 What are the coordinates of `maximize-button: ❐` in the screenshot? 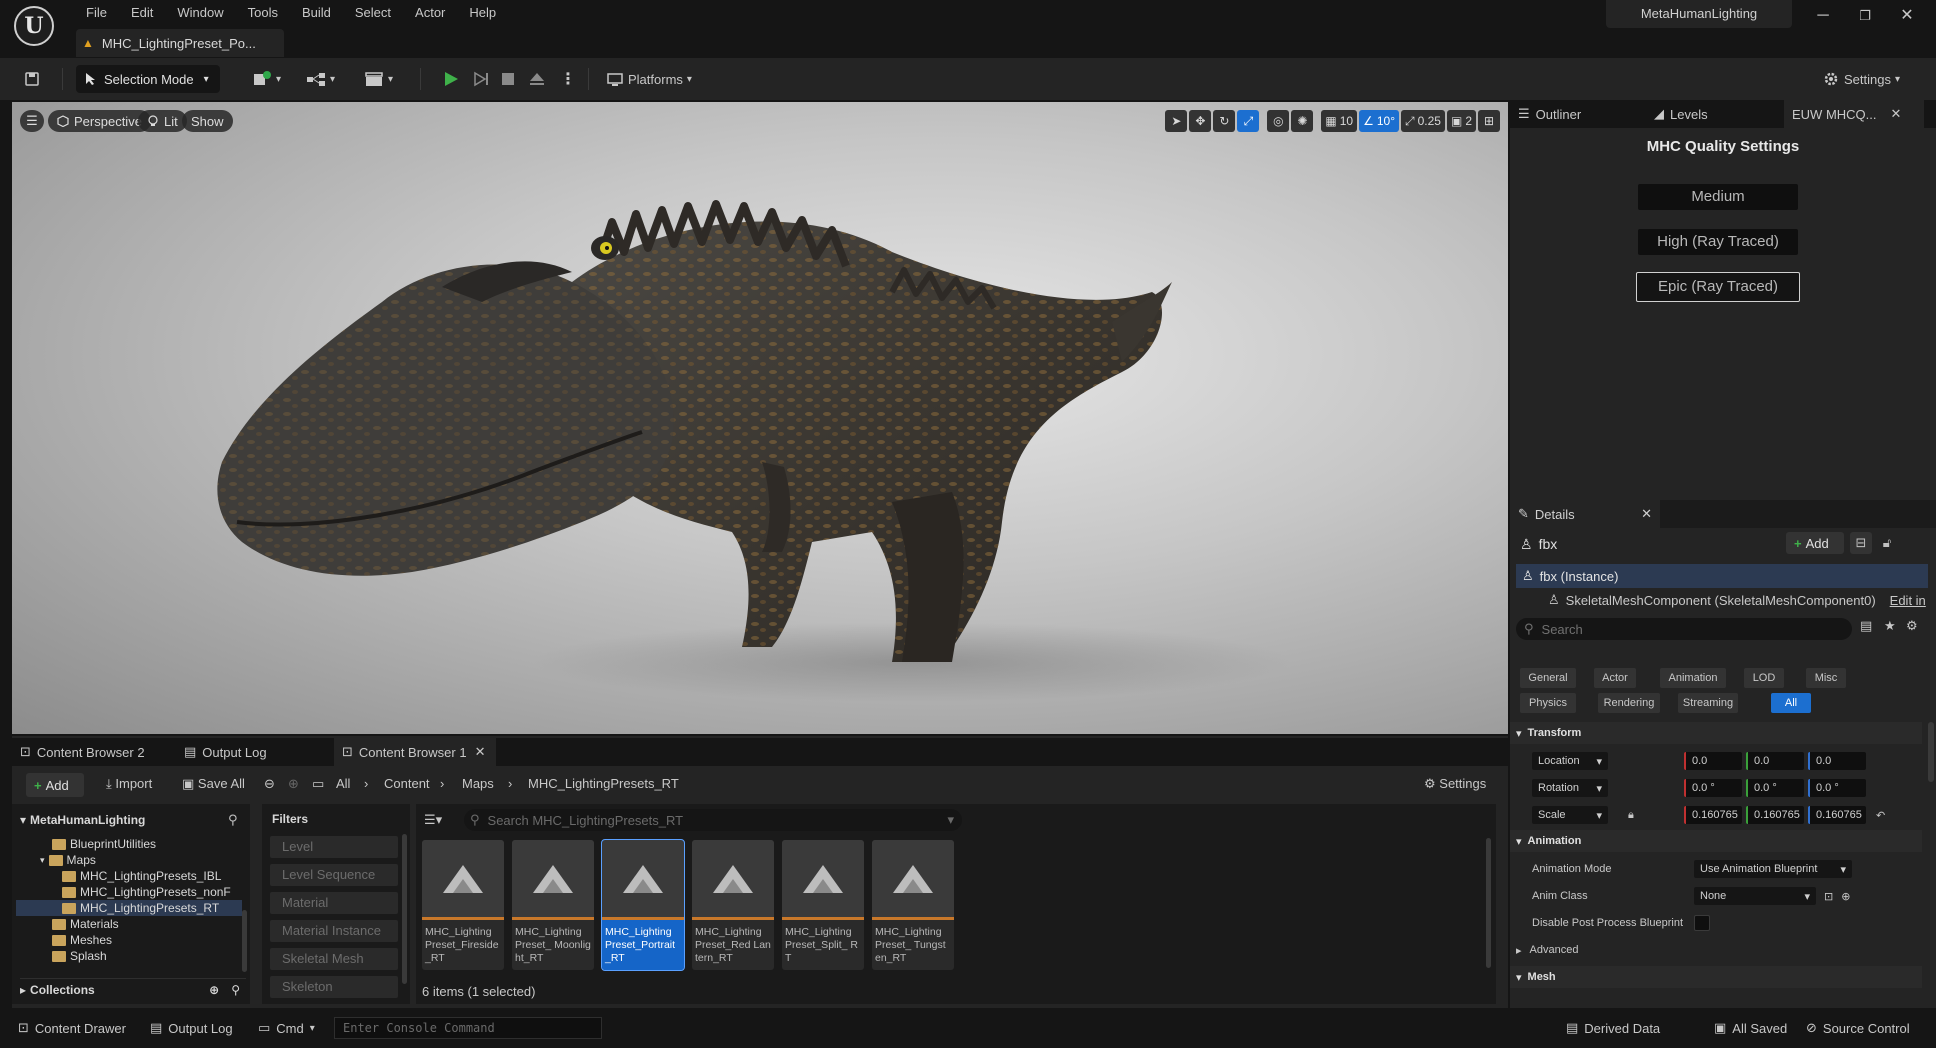 It's located at (1865, 16).